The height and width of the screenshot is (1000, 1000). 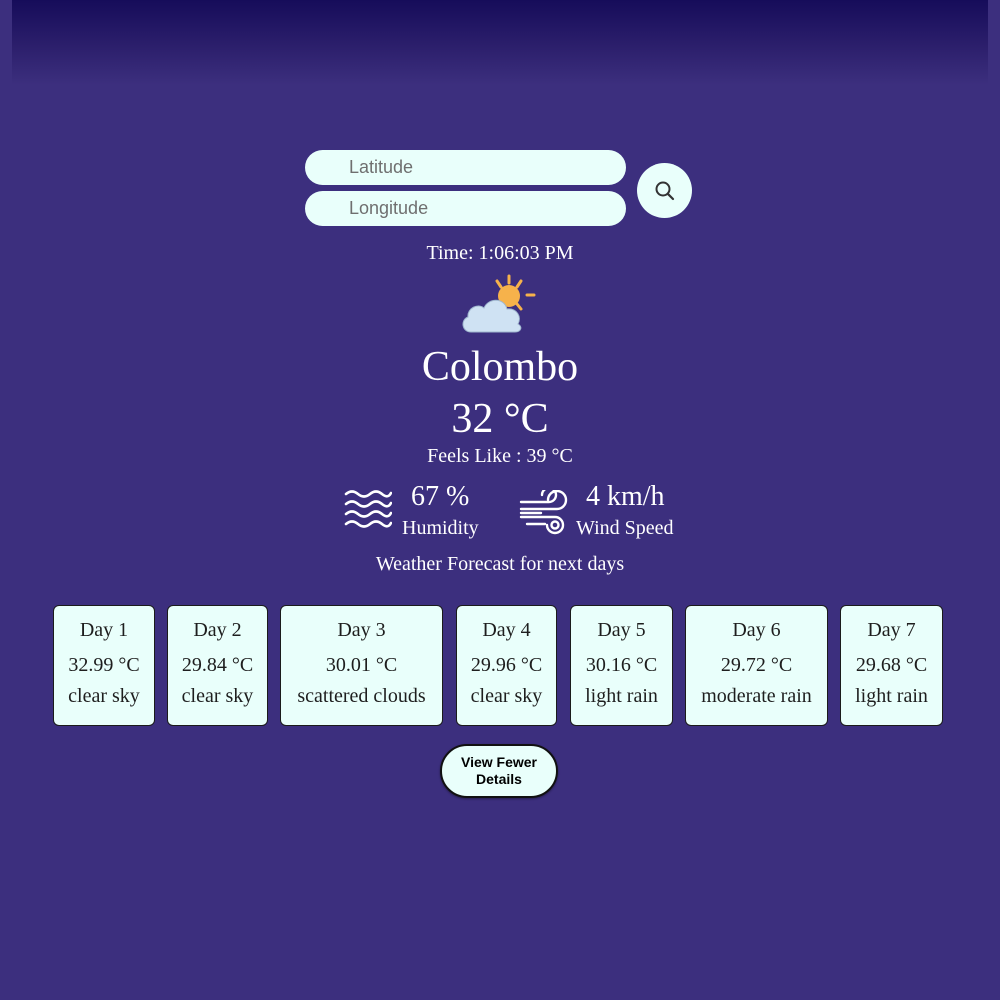 What do you see at coordinates (500, 253) in the screenshot?
I see `current-time: Time: 1:06:03 PM` at bounding box center [500, 253].